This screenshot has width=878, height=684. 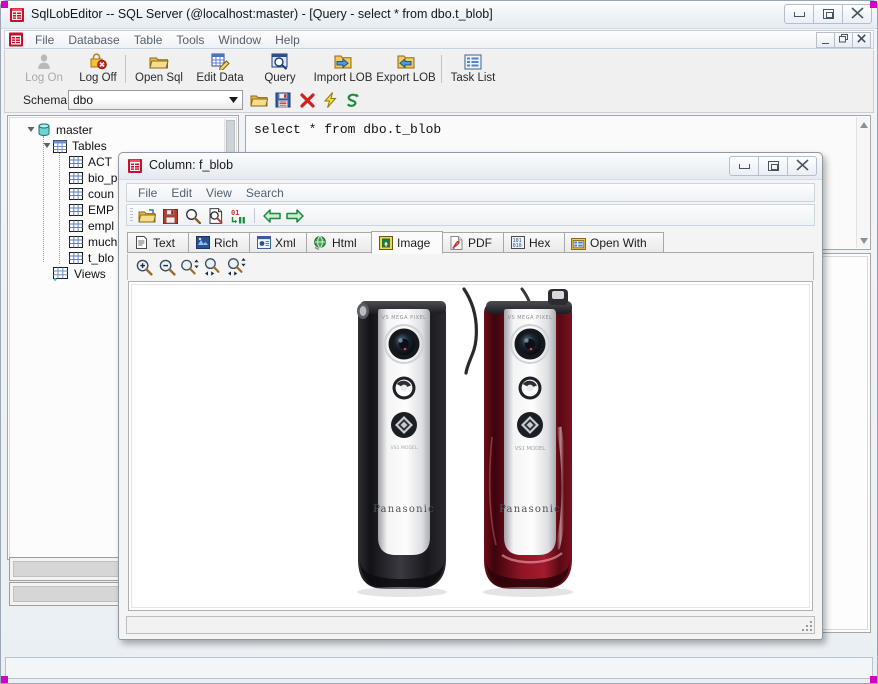 What do you see at coordinates (93, 40) in the screenshot?
I see `menu-item-database: Database` at bounding box center [93, 40].